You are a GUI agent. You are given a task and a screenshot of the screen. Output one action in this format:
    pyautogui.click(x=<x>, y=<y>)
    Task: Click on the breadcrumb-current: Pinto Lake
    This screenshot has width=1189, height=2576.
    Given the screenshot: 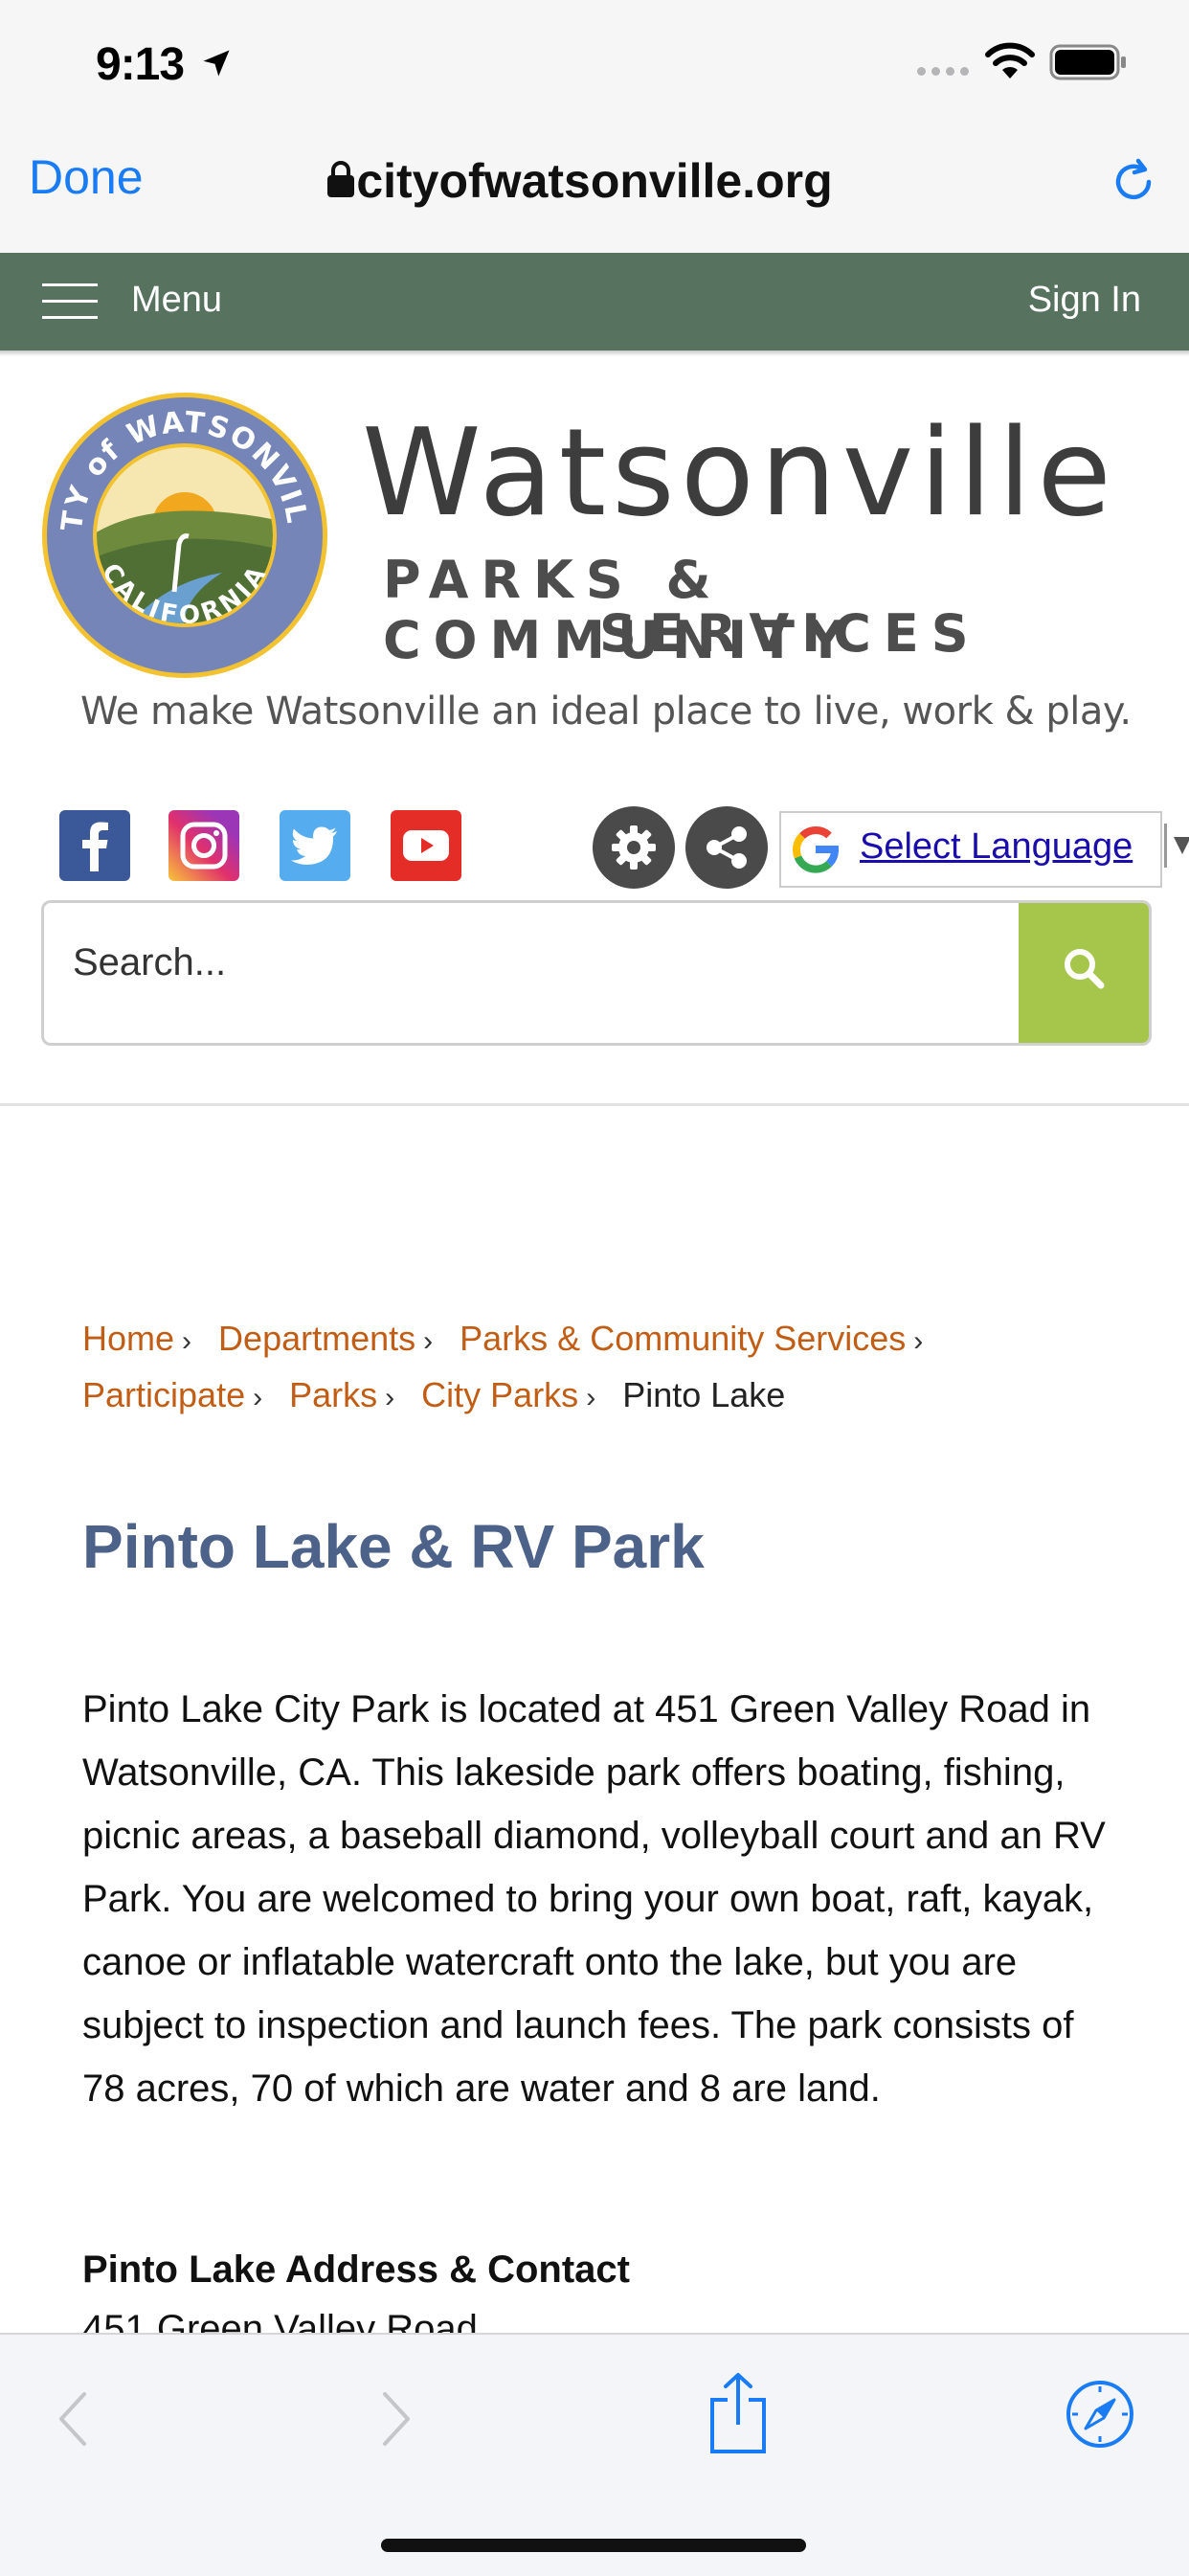 What is the action you would take?
    pyautogui.click(x=704, y=1394)
    